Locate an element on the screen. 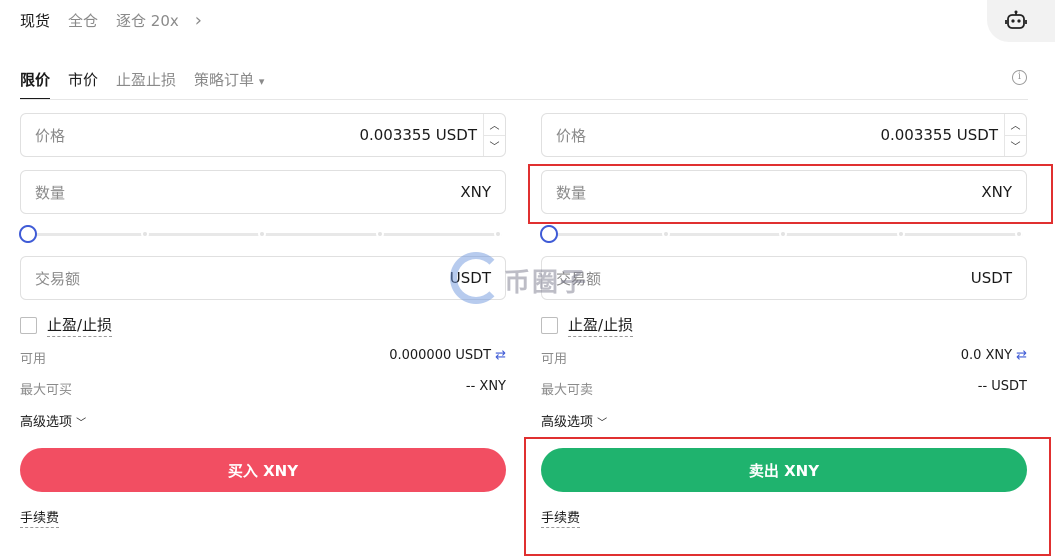 Image resolution: width=1055 pixels, height=559 pixels. sell-total-unit: USDT is located at coordinates (991, 278).